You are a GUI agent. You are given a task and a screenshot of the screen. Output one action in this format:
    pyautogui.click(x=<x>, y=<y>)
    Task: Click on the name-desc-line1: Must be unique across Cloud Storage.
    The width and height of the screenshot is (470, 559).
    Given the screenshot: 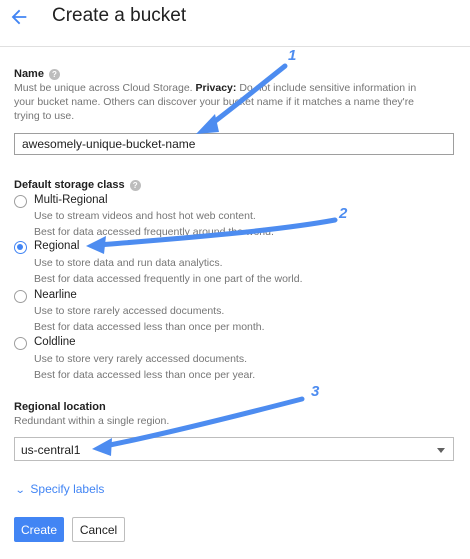 What is the action you would take?
    pyautogui.click(x=103, y=88)
    